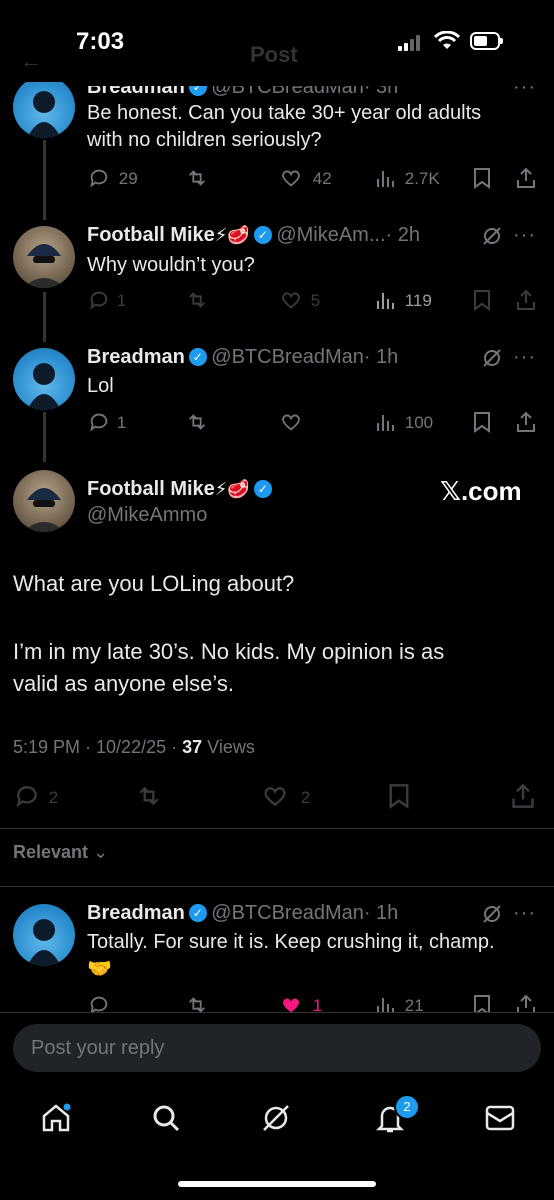 The height and width of the screenshot is (1200, 554). I want to click on signal-icon, so click(412, 43).